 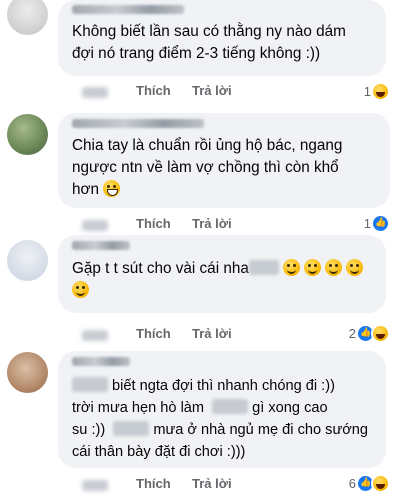 What do you see at coordinates (361, 484) in the screenshot?
I see `reaction-summary: 6` at bounding box center [361, 484].